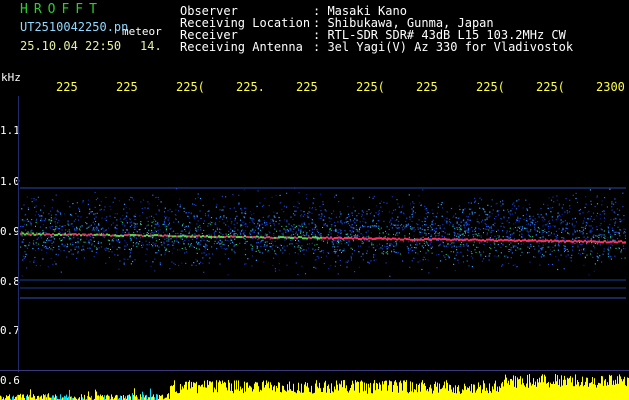 Image resolution: width=629 pixels, height=400 pixels. What do you see at coordinates (443, 47) in the screenshot?
I see `antenna-value: : 3el Yagi(V) Az 330 for Vladivostok` at bounding box center [443, 47].